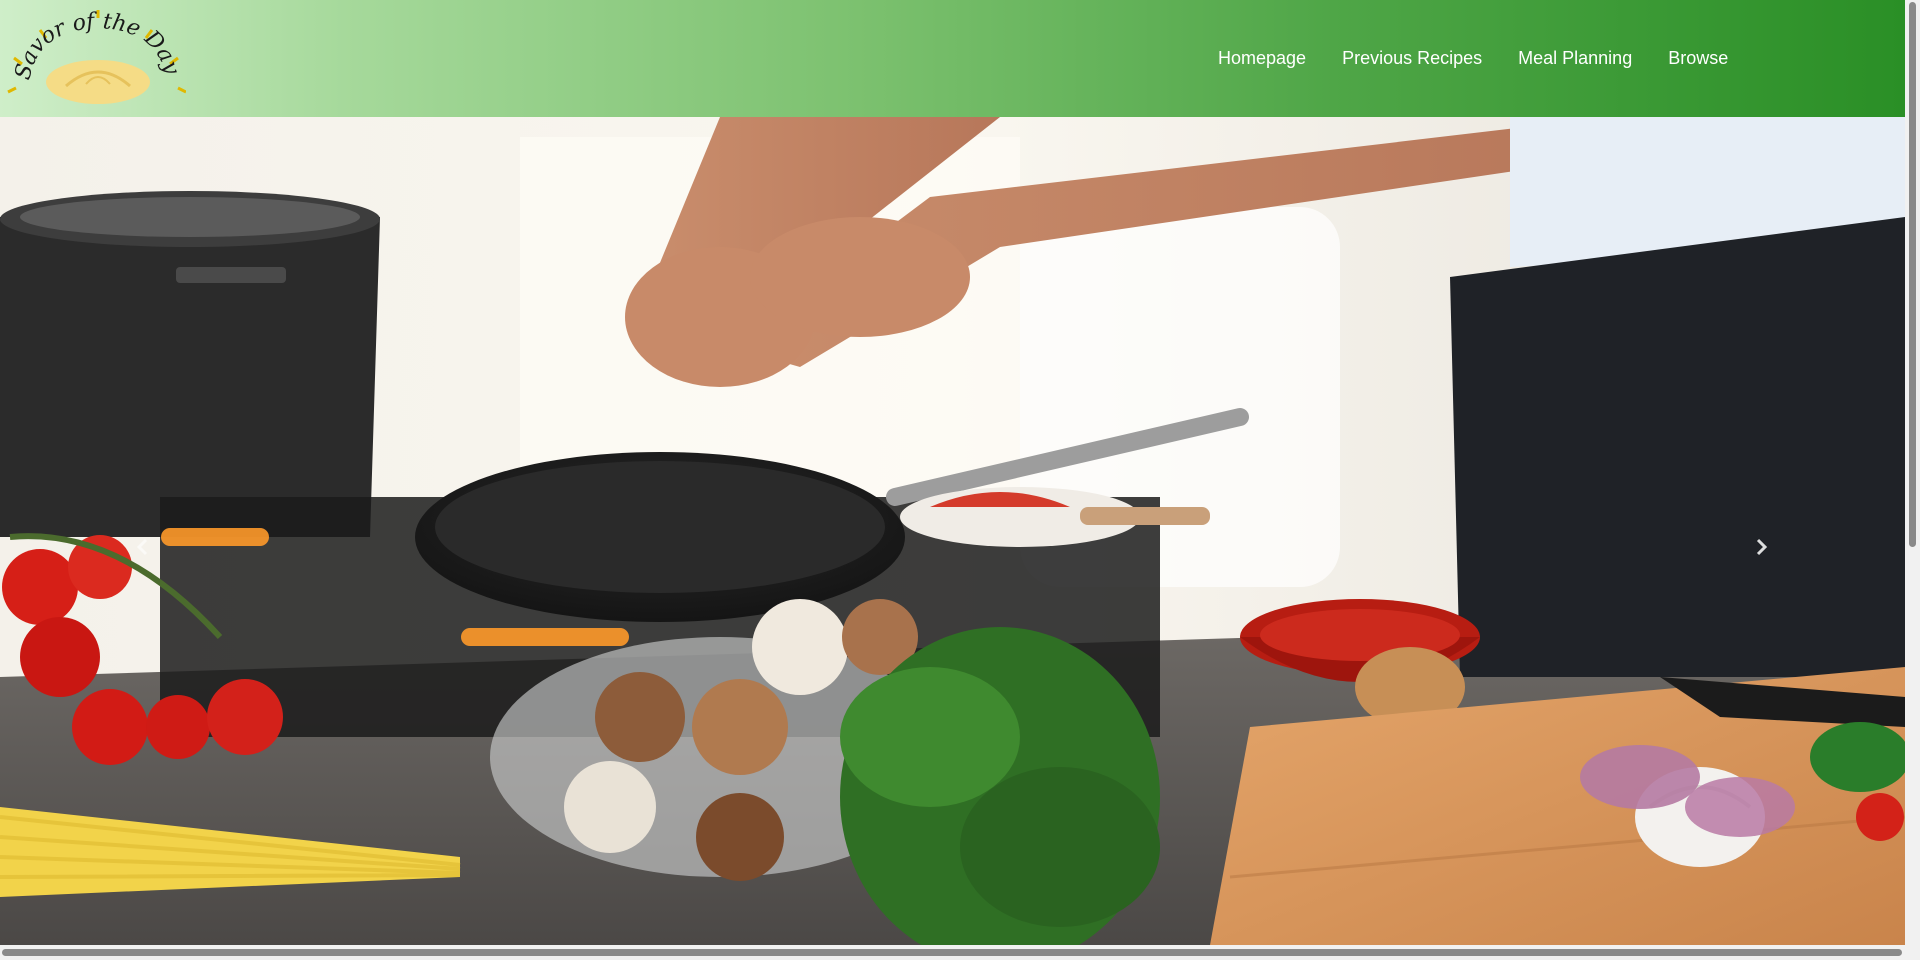 The width and height of the screenshot is (1920, 960). Describe the element at coordinates (952, 952) in the screenshot. I see `horizontal-scrollbar-thumb` at that location.